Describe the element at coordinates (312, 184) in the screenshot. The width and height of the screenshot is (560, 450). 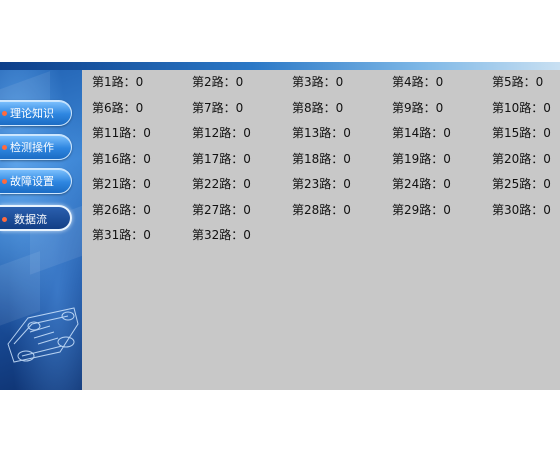
I see `channel-label: 第23路` at that location.